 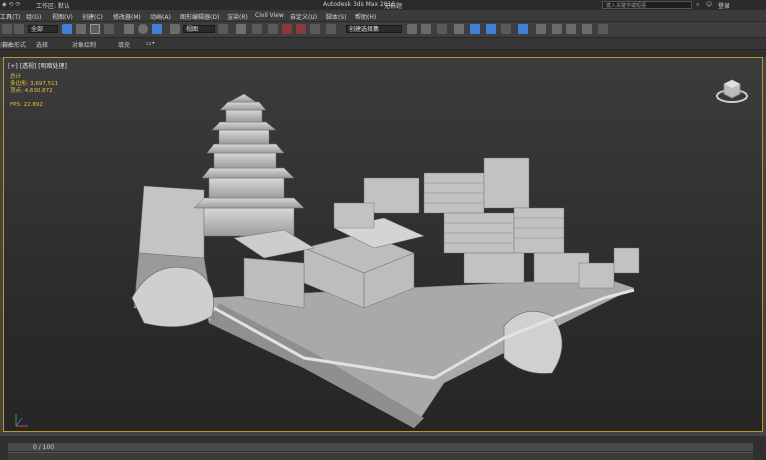 I want to click on angle-snap-icon, so click(x=287, y=29).